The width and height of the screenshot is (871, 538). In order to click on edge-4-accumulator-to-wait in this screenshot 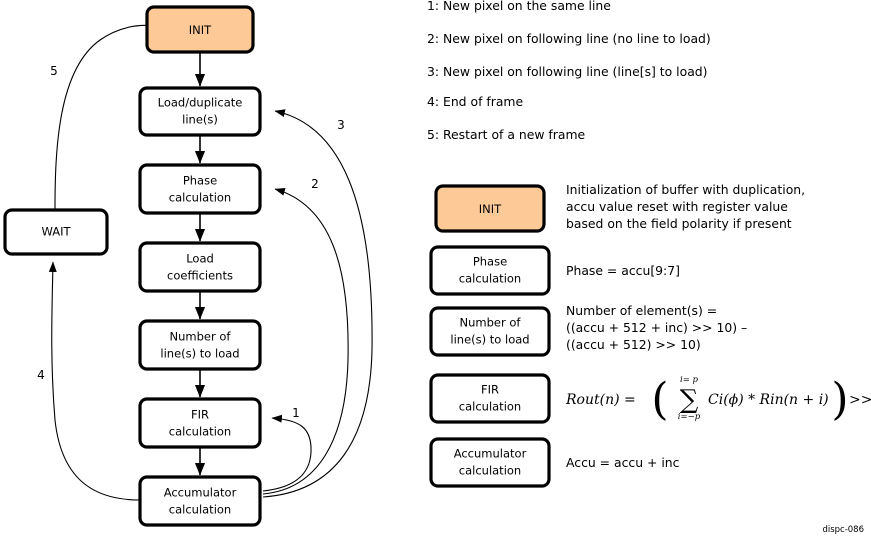, I will do `click(94, 381)`.